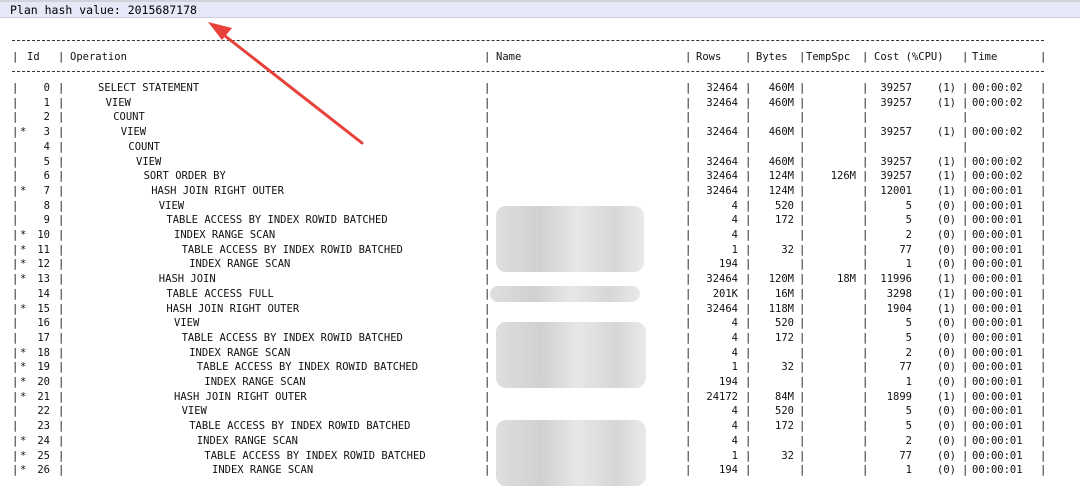  I want to click on annotation-arrow-line, so click(291, 87).